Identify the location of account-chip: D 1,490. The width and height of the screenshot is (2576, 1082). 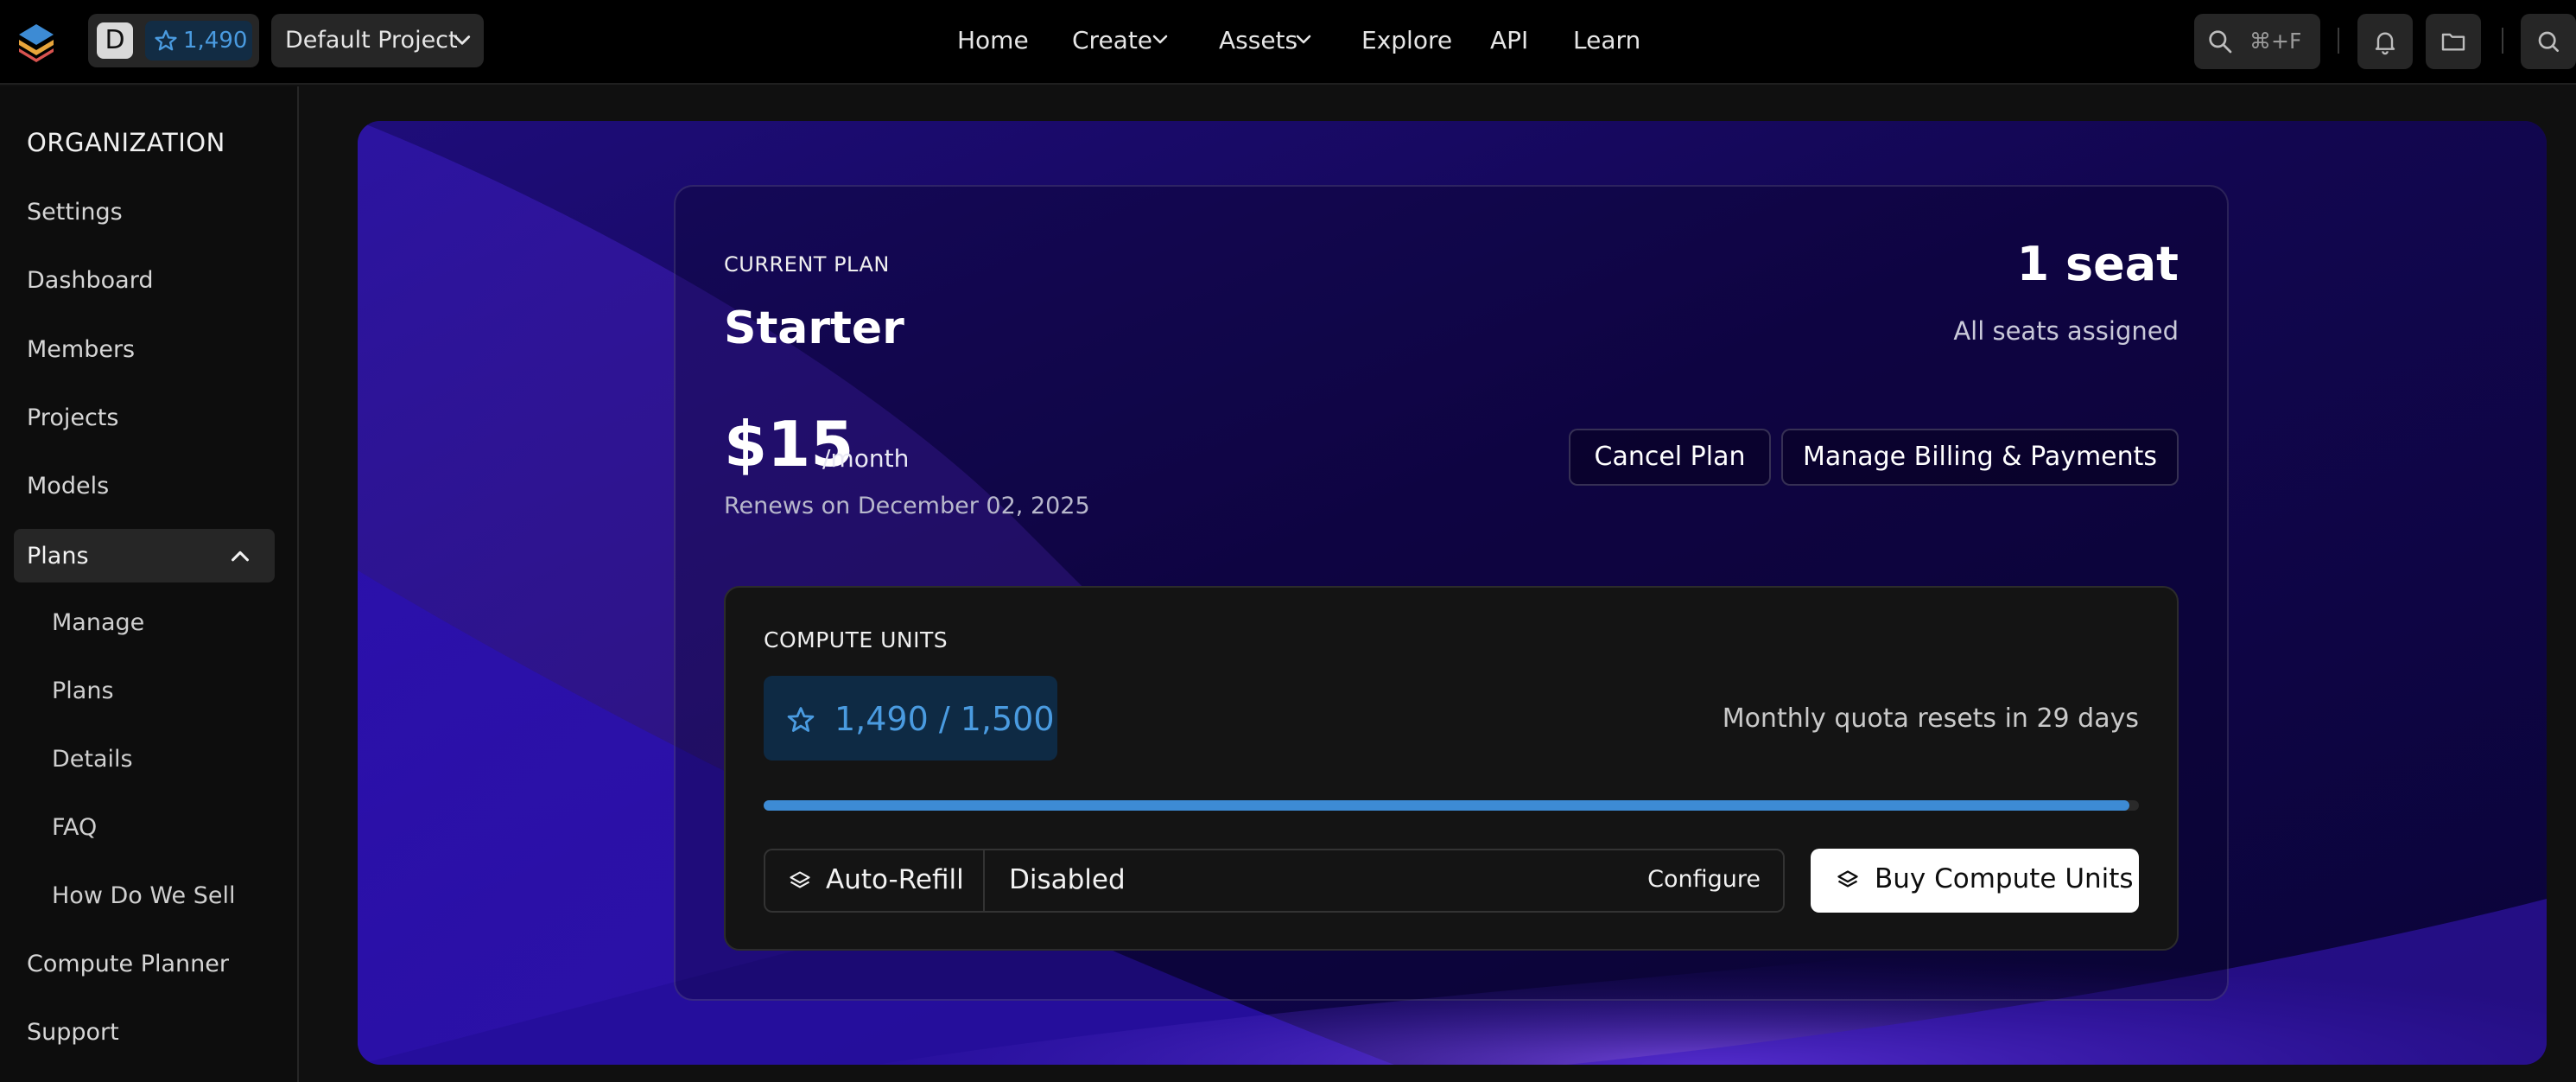
(173, 40).